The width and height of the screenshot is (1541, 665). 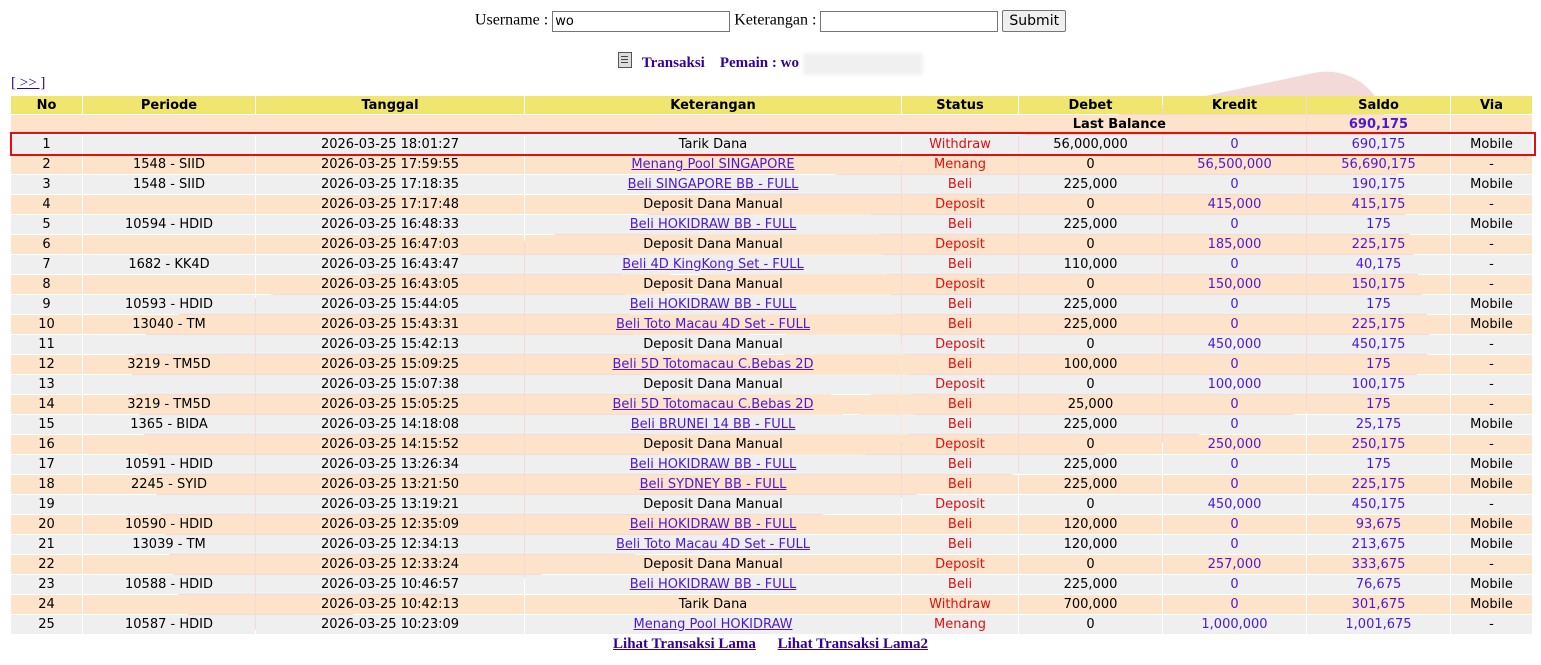 I want to click on row-tanggal: 2026-03-25 16:47:03, so click(x=390, y=244).